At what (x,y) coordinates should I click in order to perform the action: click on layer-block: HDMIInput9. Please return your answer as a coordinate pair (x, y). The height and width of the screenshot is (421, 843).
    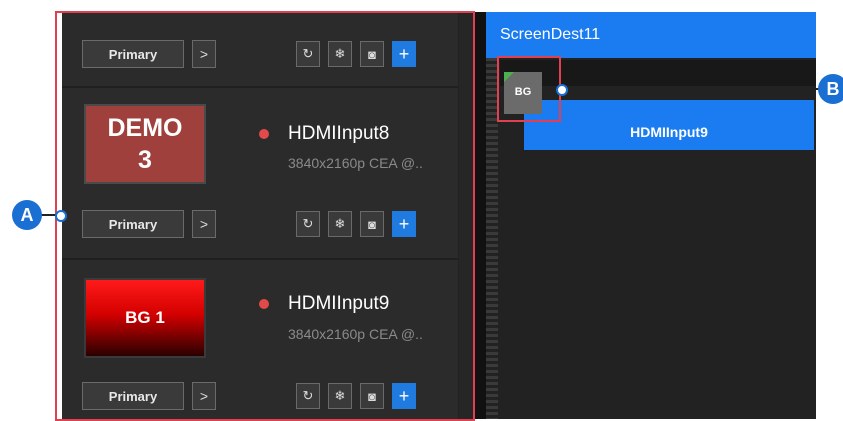
    Looking at the image, I should click on (669, 125).